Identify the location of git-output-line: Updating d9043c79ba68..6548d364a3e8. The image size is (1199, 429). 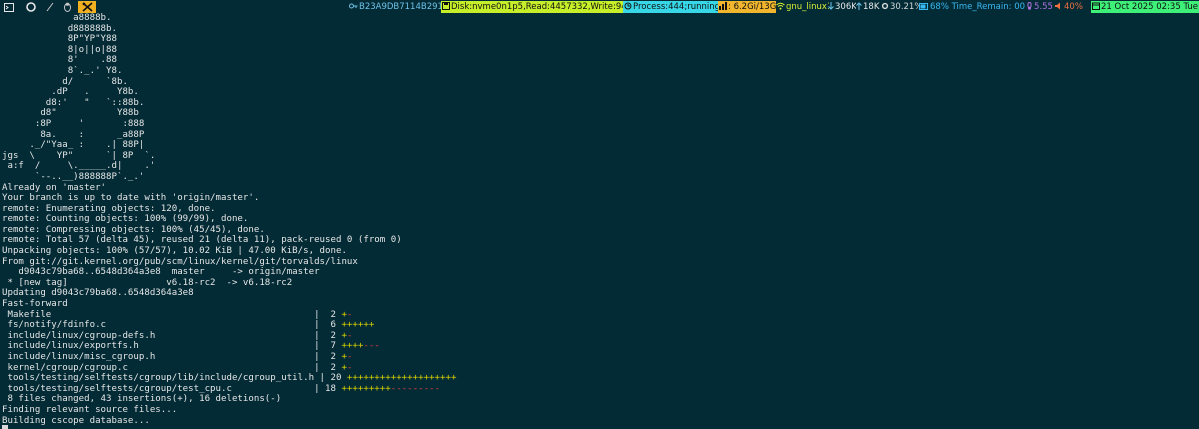
(98, 293).